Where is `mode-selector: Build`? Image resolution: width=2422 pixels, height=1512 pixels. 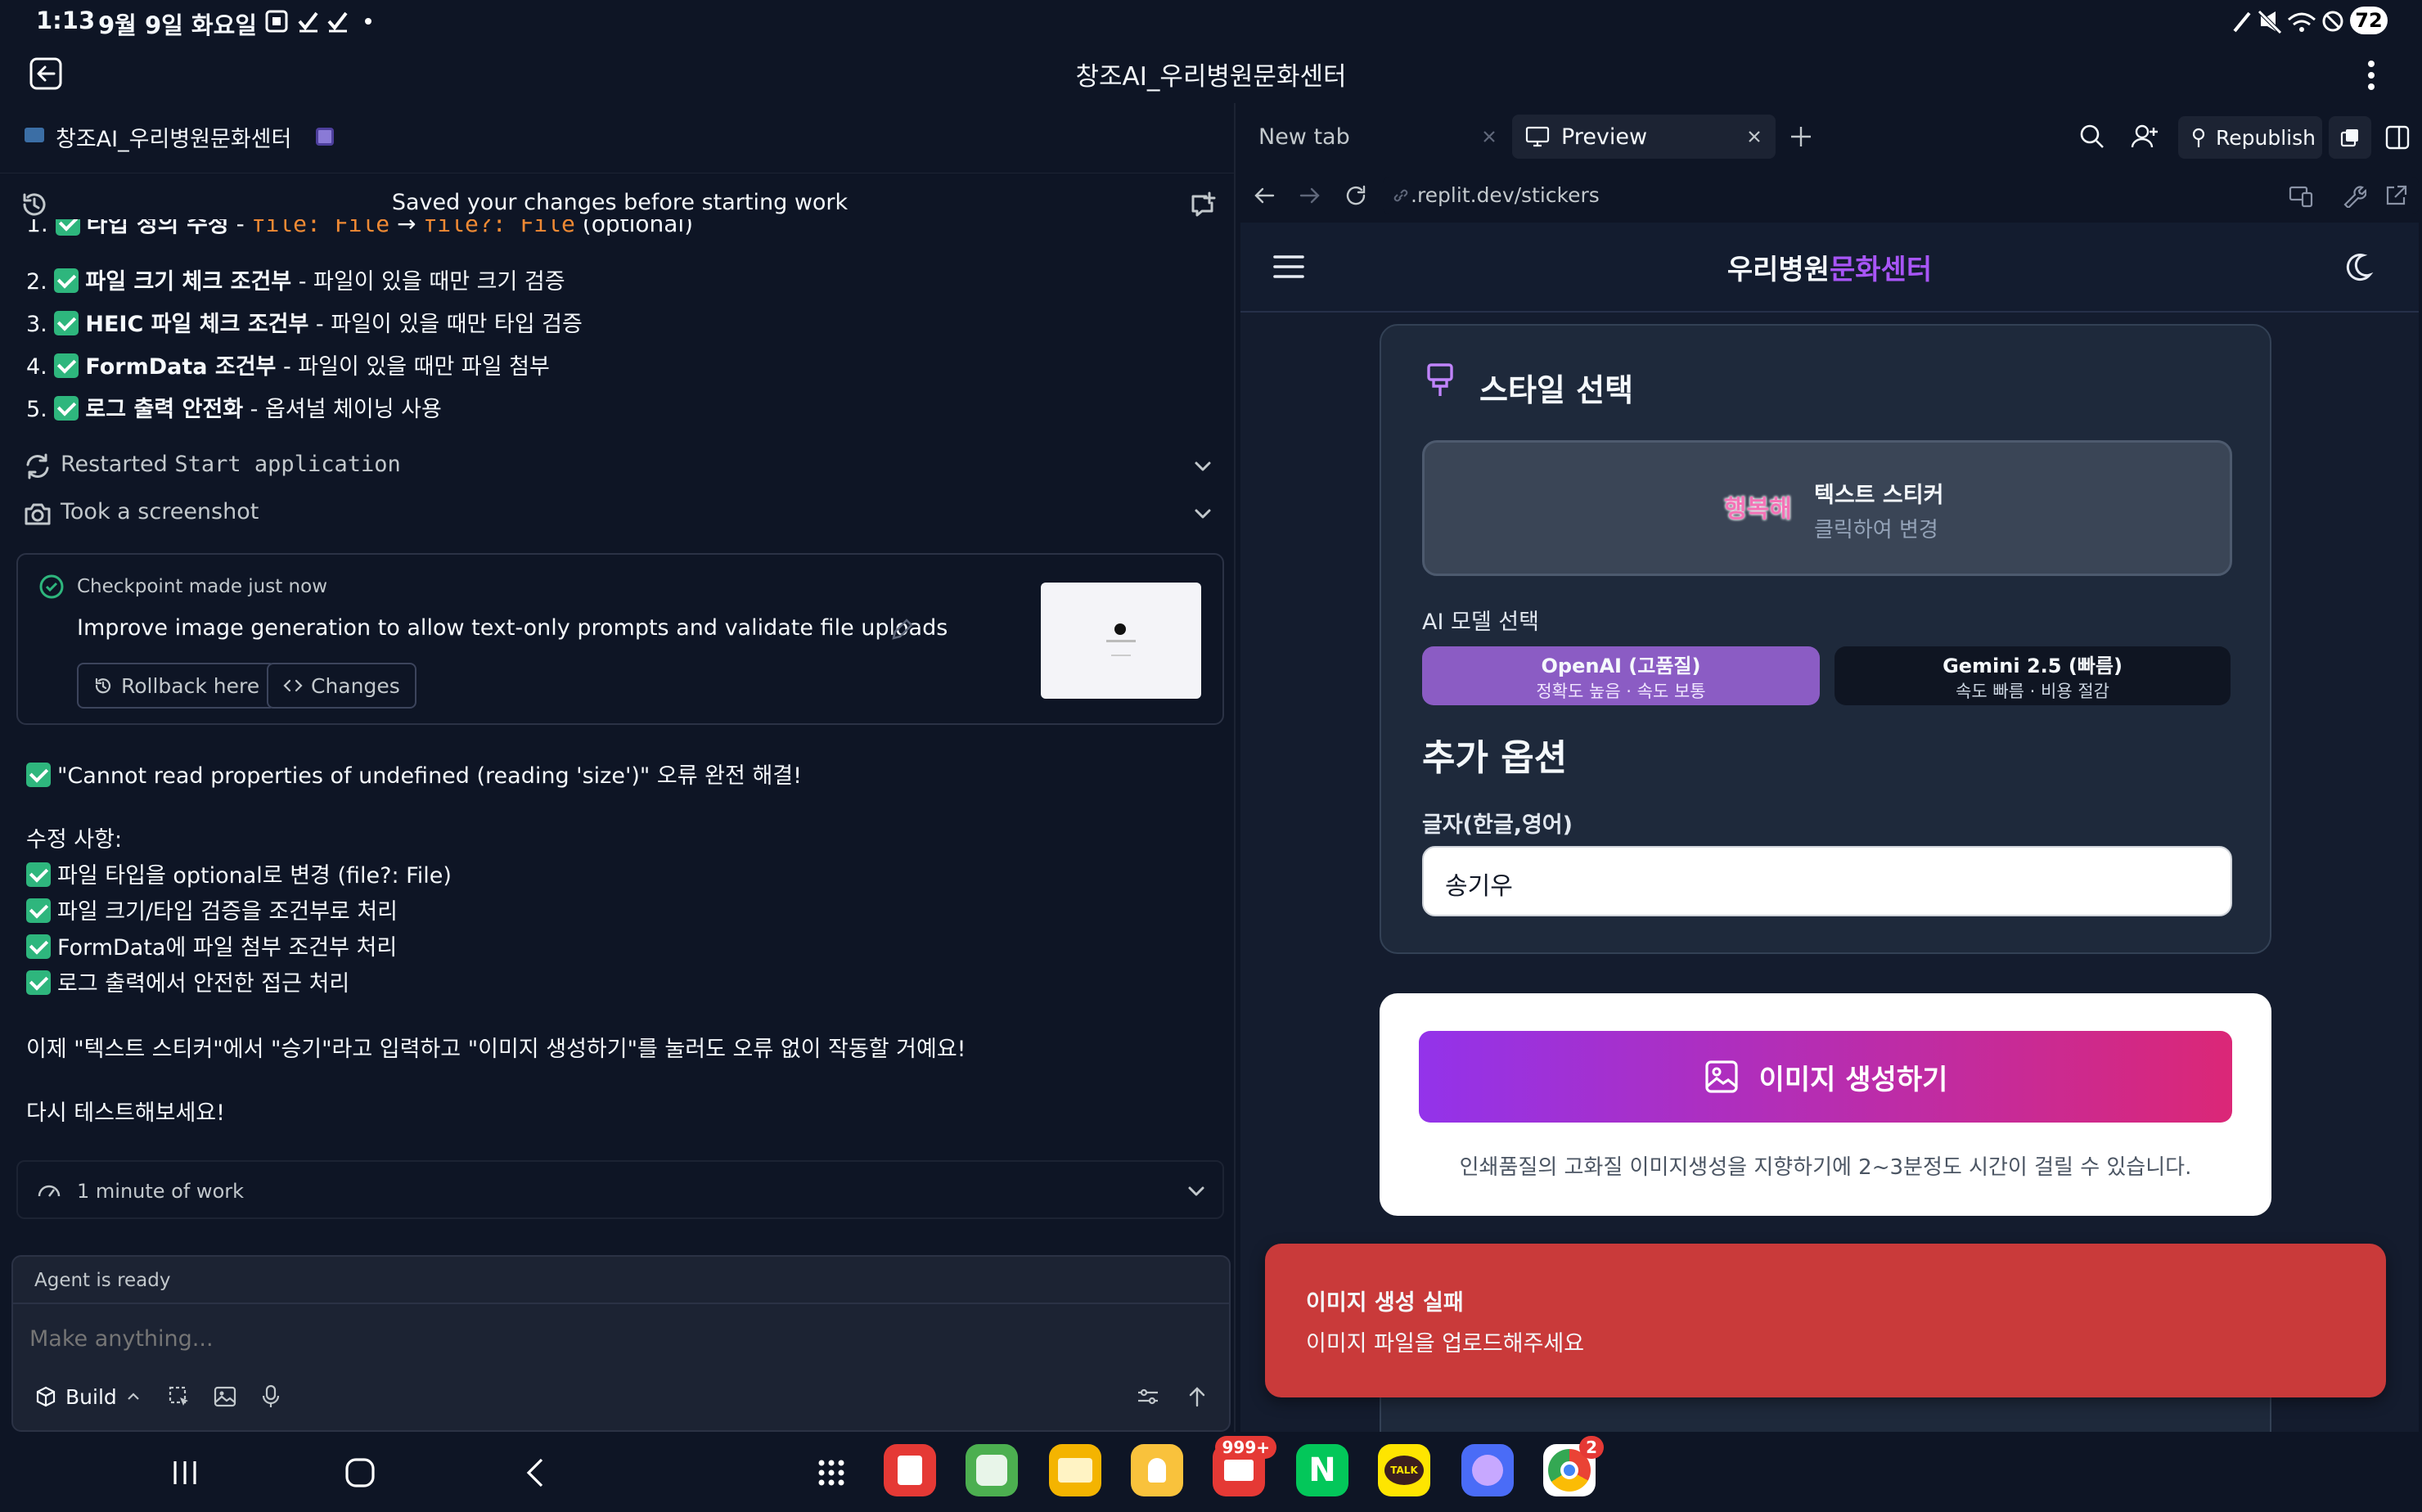
mode-selector: Build is located at coordinates (95, 1397).